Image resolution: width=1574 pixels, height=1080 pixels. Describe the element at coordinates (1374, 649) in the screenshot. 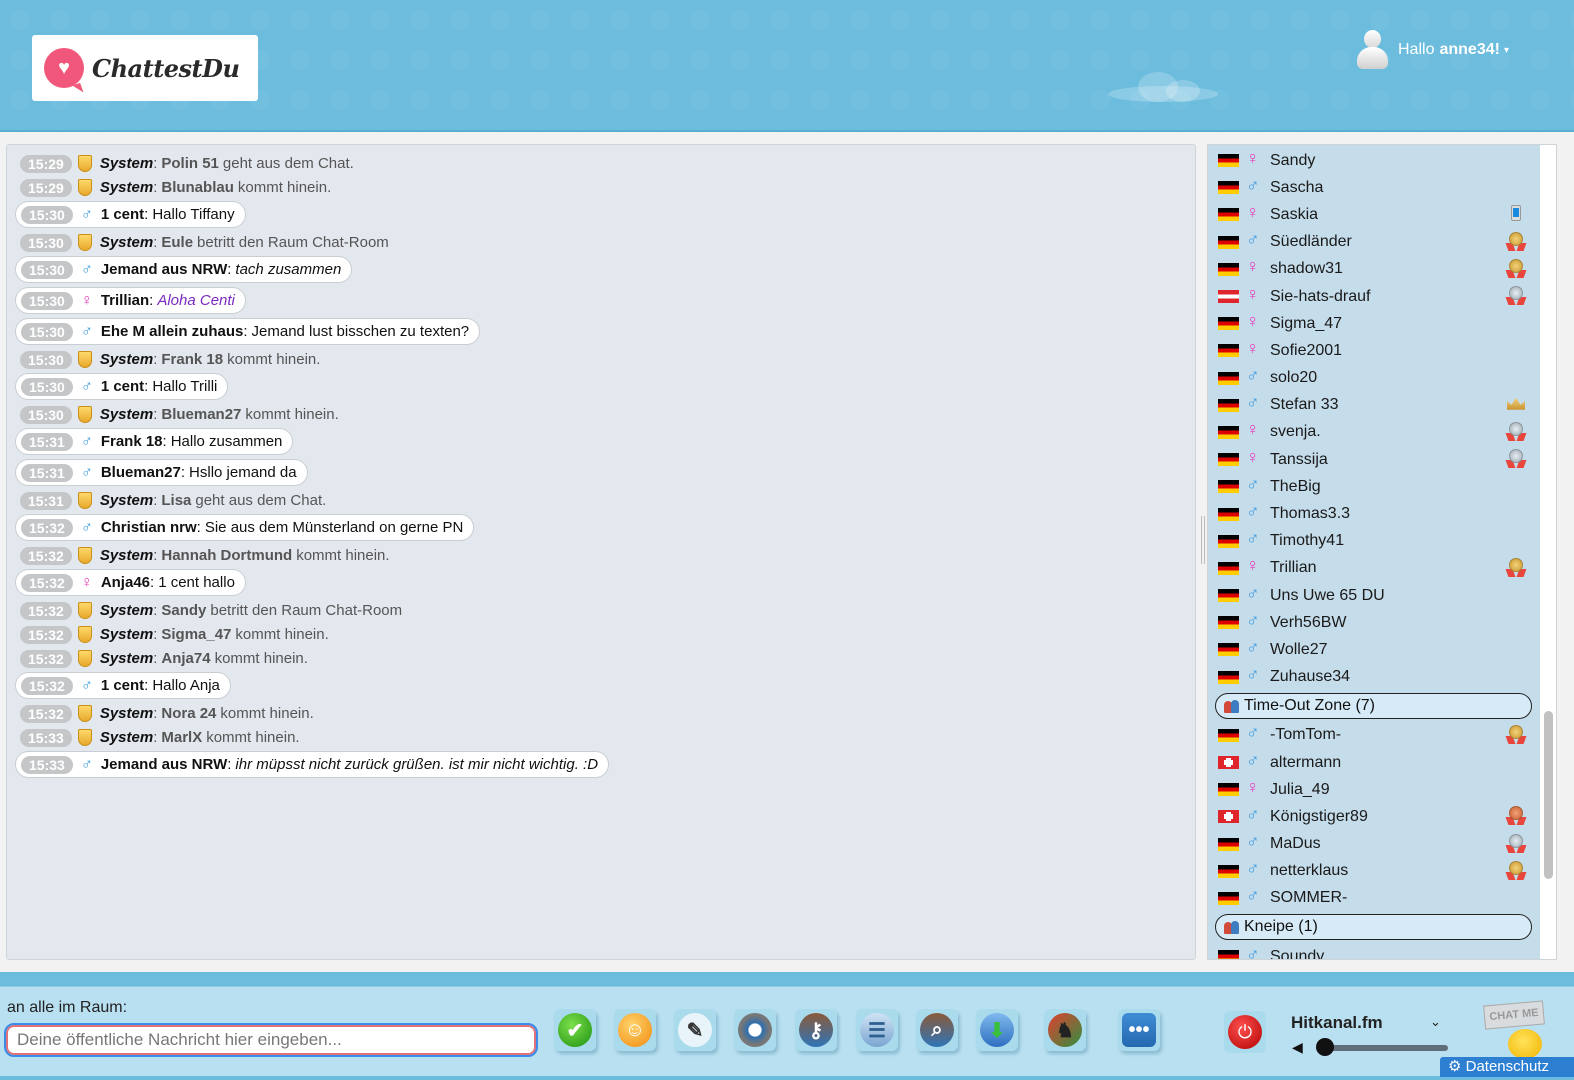

I see `user-list-item: ♂ Wolle27` at that location.